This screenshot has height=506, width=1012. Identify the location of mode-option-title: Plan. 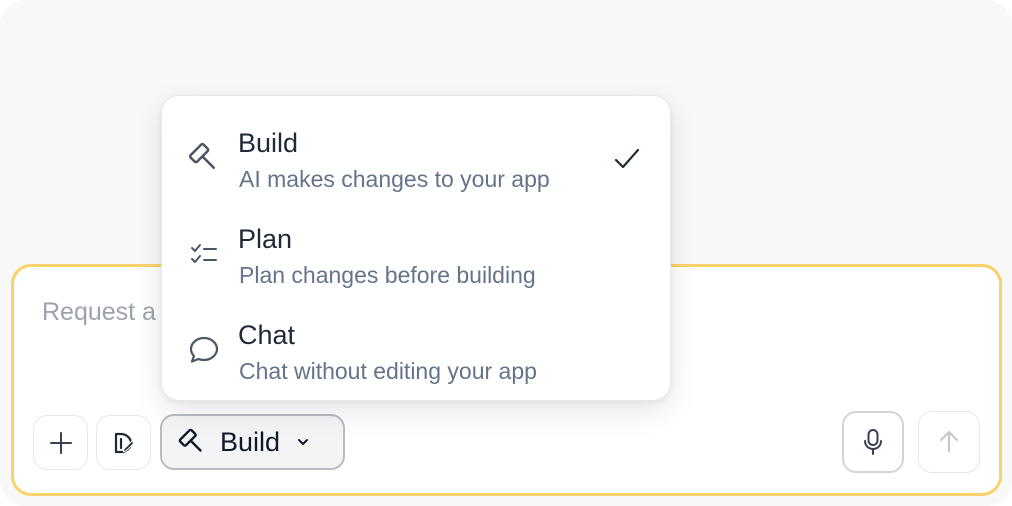
(265, 239).